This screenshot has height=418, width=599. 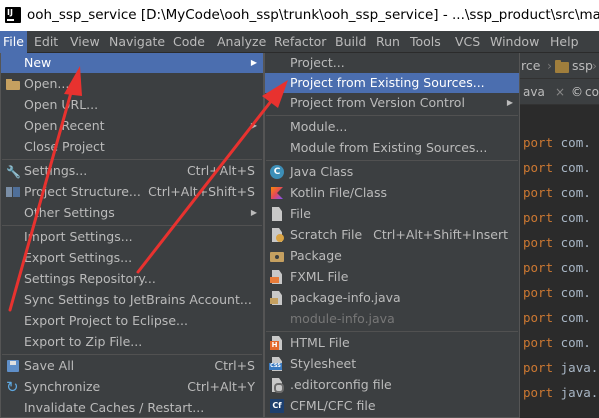 I want to click on menu-item-editorconfig: .editorconfig file, so click(x=392, y=385).